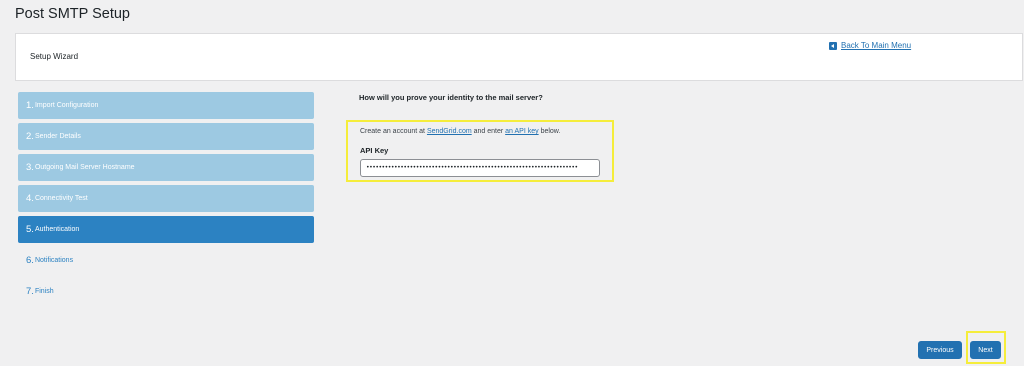  I want to click on step-number: 6., so click(30, 260).